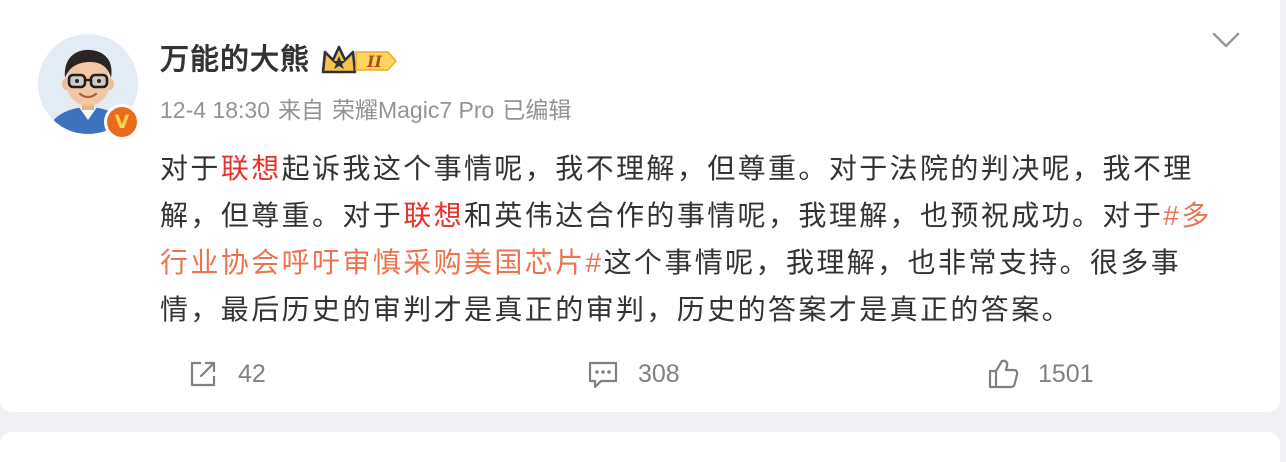 This screenshot has height=462, width=1286. Describe the element at coordinates (640, 447) in the screenshot. I see `next-post-card` at that location.